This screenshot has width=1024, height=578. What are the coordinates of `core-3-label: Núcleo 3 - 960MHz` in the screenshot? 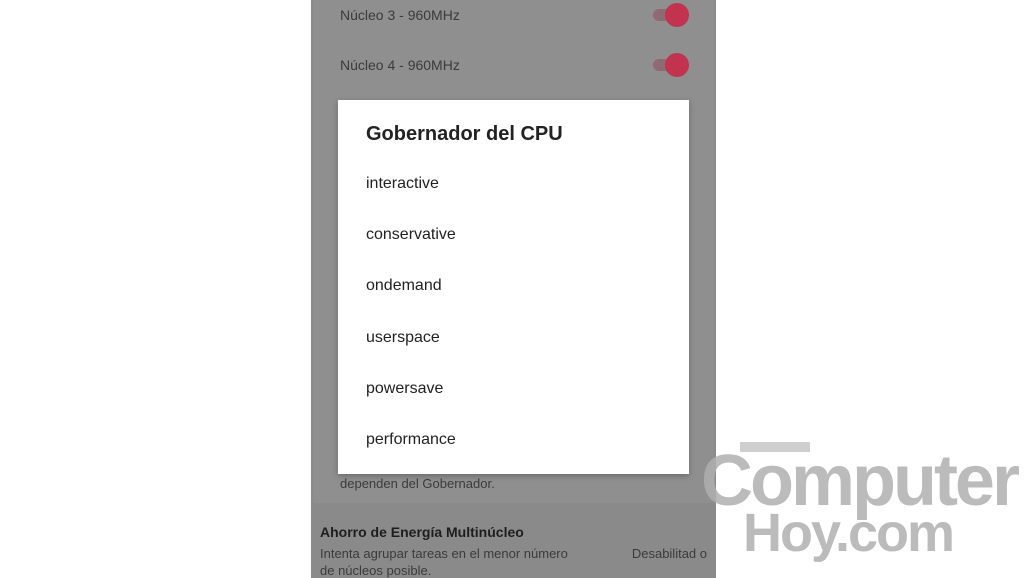 It's located at (400, 15).